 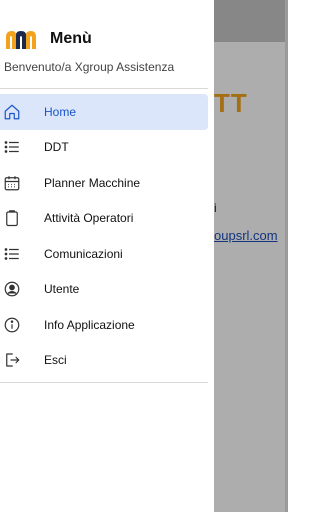 What do you see at coordinates (56, 147) in the screenshot?
I see `nav-label-ddt: DDT` at bounding box center [56, 147].